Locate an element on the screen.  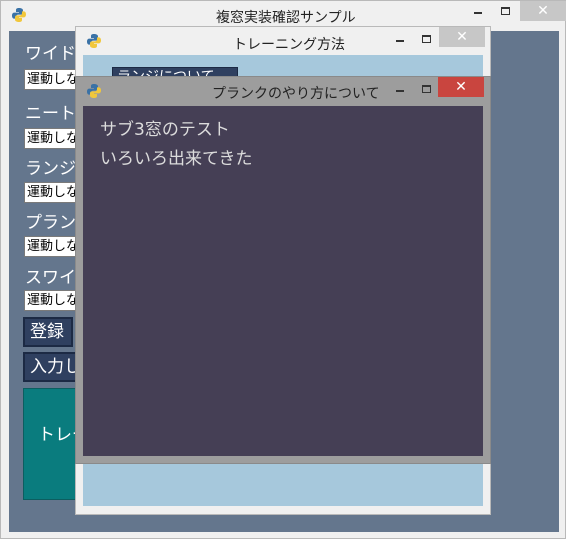
plank-minimize-button is located at coordinates (400, 89).